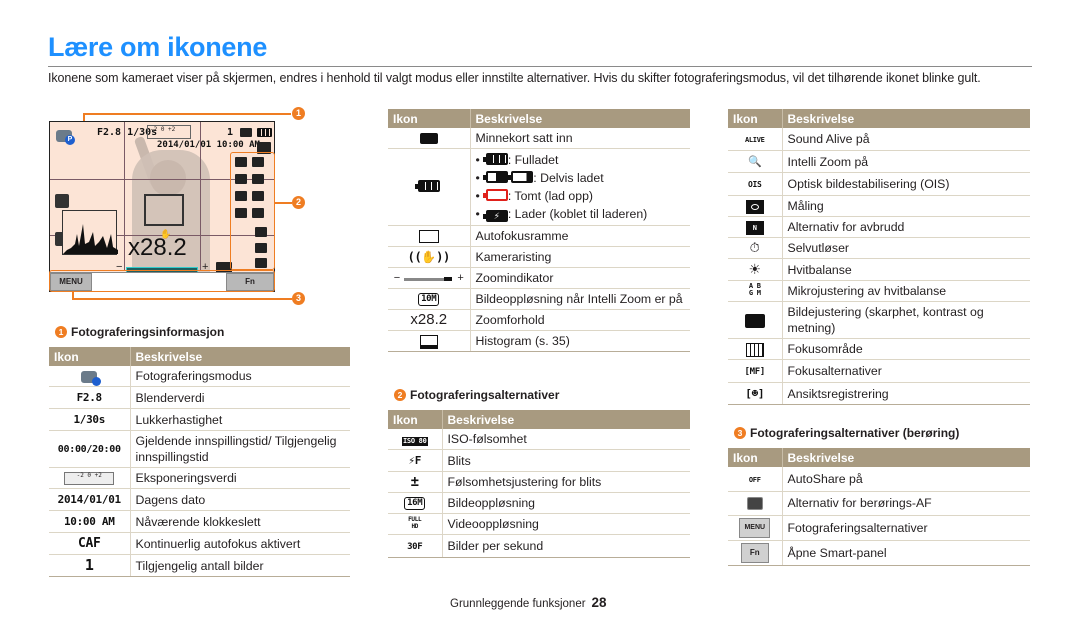  I want to click on self-timer-icon: ⏱, so click(754, 247).